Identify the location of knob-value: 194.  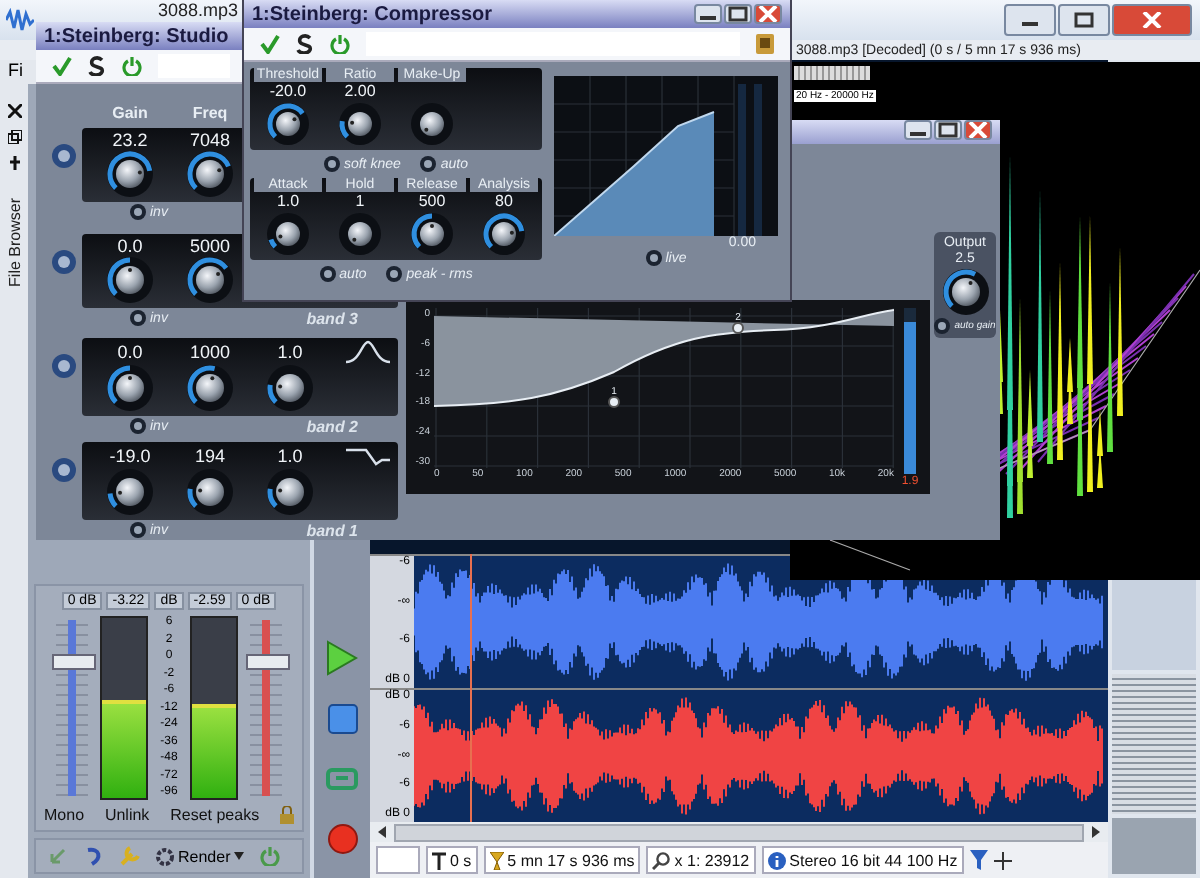
(210, 455).